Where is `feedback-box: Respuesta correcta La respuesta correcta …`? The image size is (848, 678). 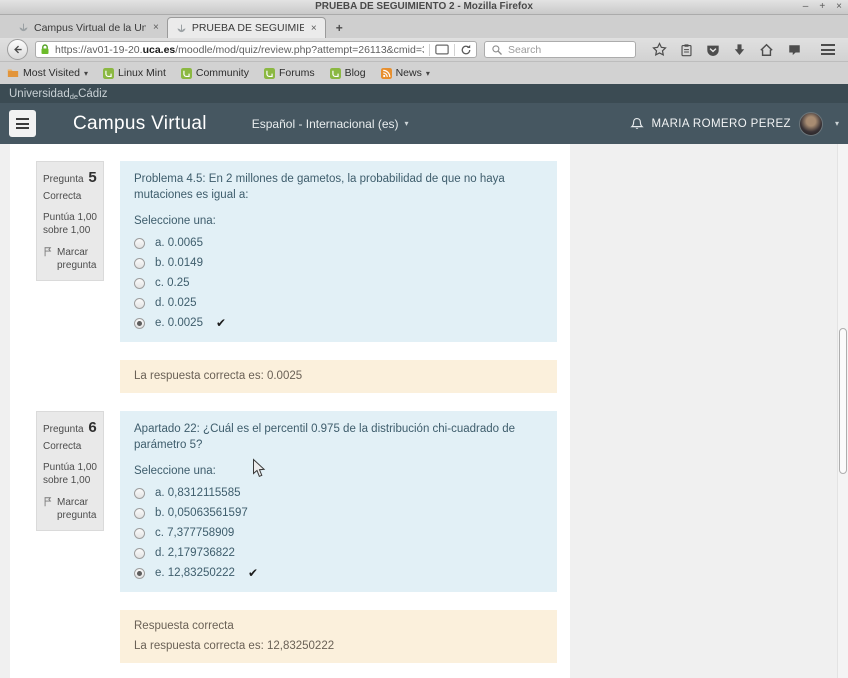
feedback-box: Respuesta correcta La respuesta correcta … is located at coordinates (338, 636).